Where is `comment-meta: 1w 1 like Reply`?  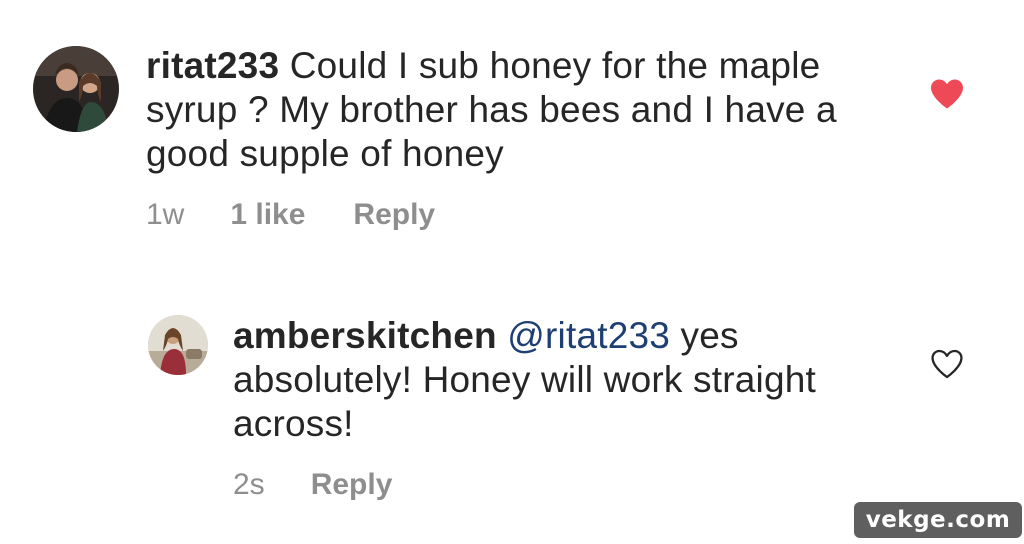
comment-meta: 1w 1 like Reply is located at coordinates (290, 215).